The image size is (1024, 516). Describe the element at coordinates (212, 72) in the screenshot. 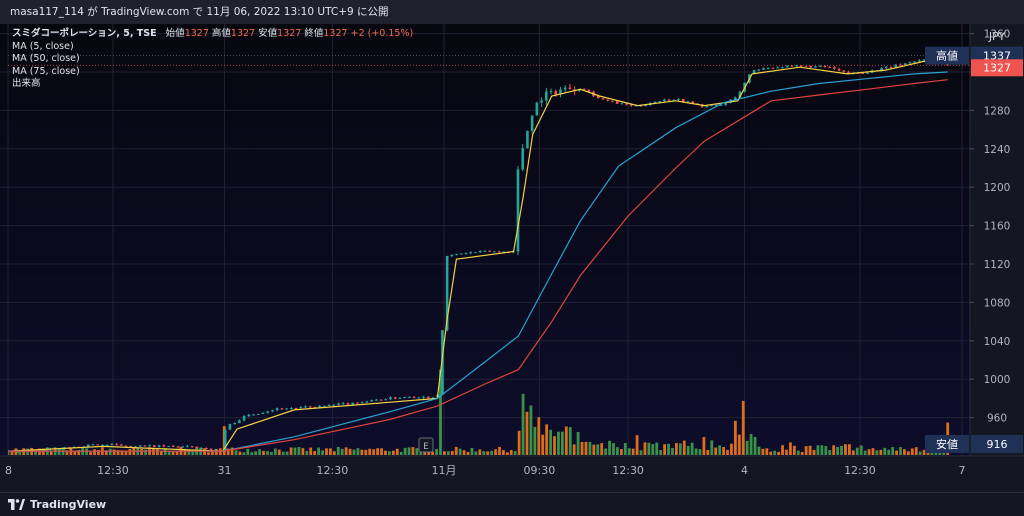

I see `legend-ma75: MA (75, close)` at that location.